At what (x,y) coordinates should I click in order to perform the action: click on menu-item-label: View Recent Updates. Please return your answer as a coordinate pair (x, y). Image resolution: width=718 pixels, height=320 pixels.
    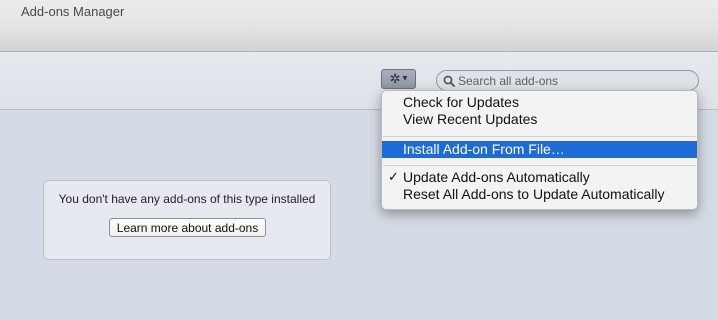
    Looking at the image, I should click on (470, 119).